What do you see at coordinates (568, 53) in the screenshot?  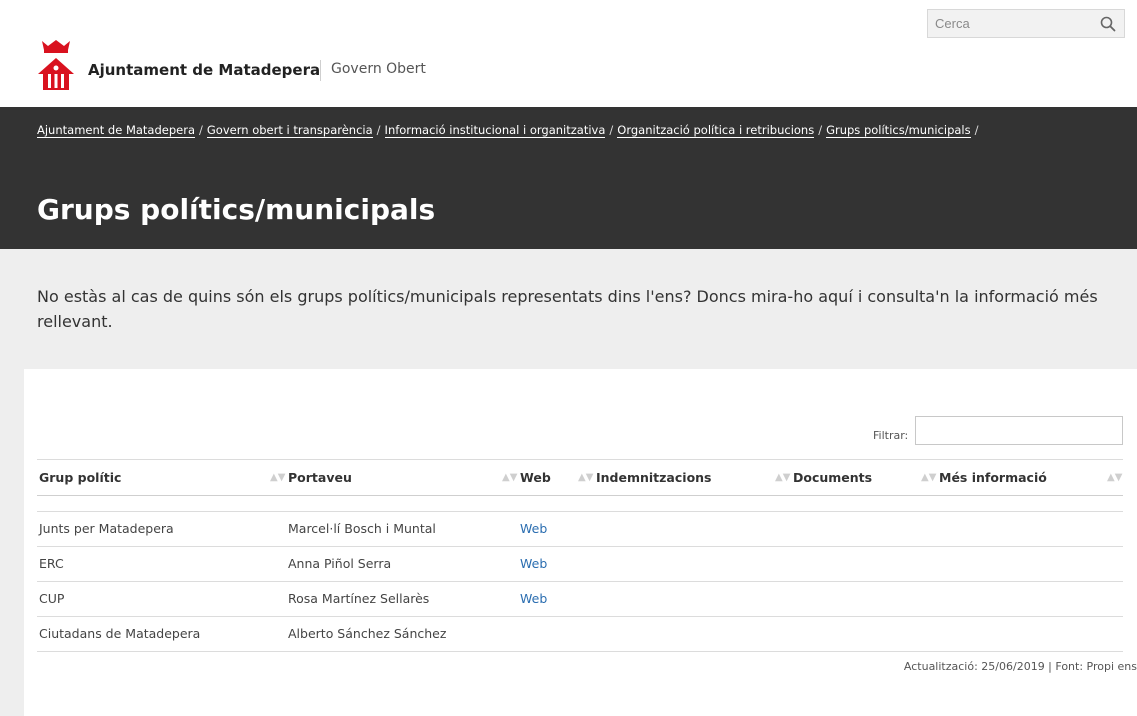 I see `site-header: Ajuntament de Matadepera Govern Obert` at bounding box center [568, 53].